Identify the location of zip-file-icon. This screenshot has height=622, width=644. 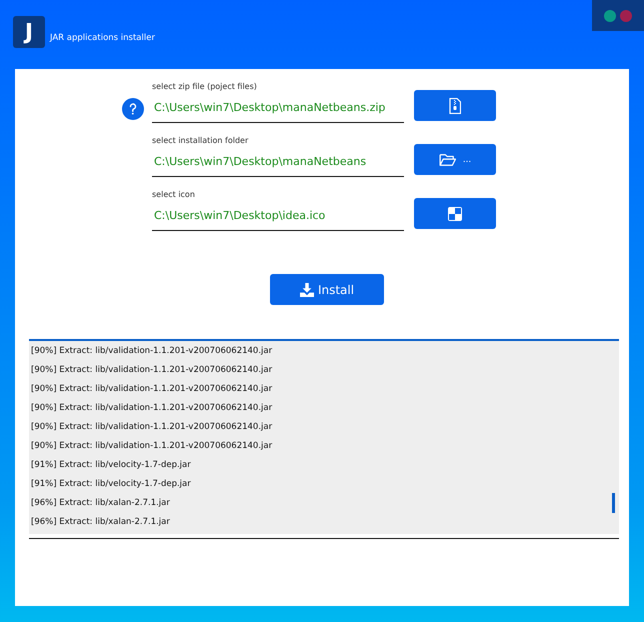
(455, 106).